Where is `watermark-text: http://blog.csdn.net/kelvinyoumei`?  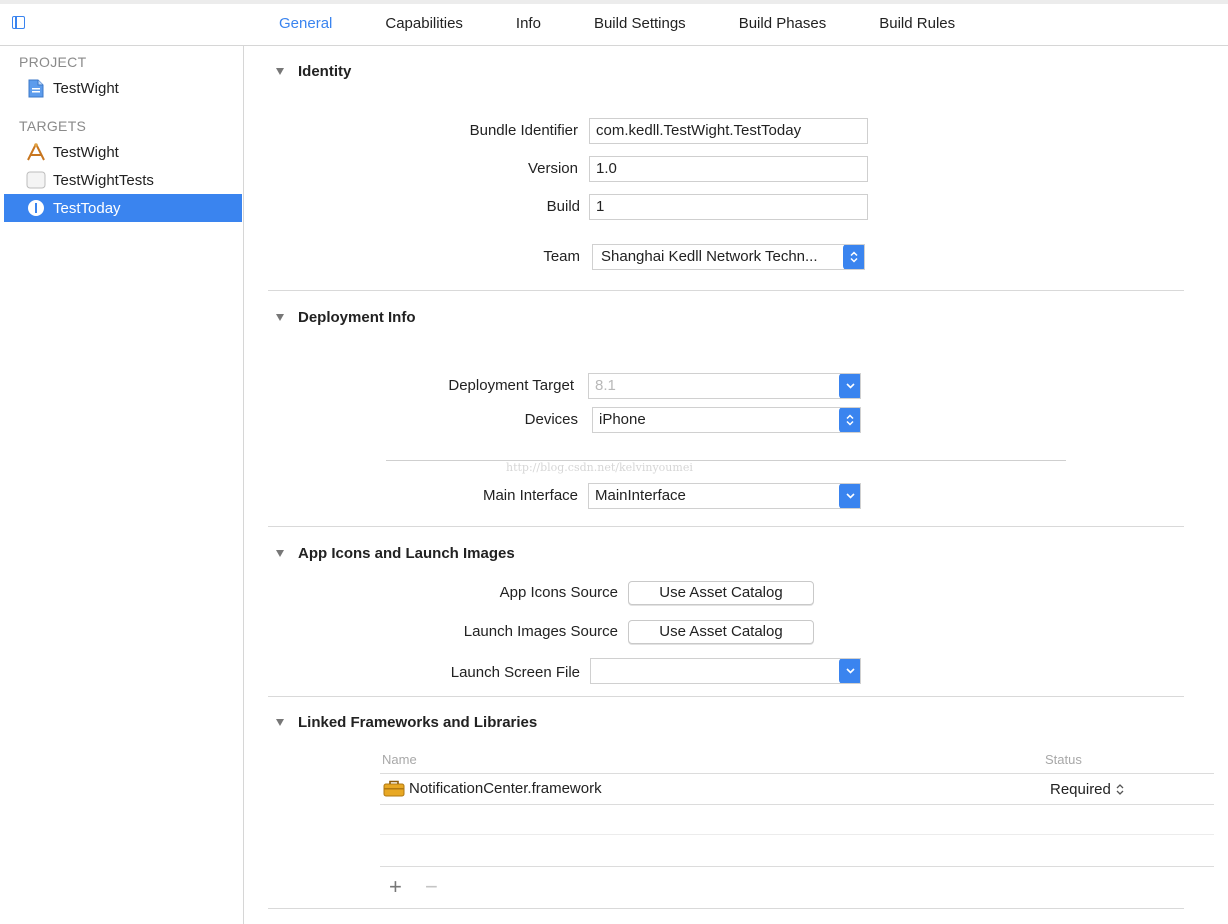
watermark-text: http://blog.csdn.net/kelvinyoumei is located at coordinates (599, 467).